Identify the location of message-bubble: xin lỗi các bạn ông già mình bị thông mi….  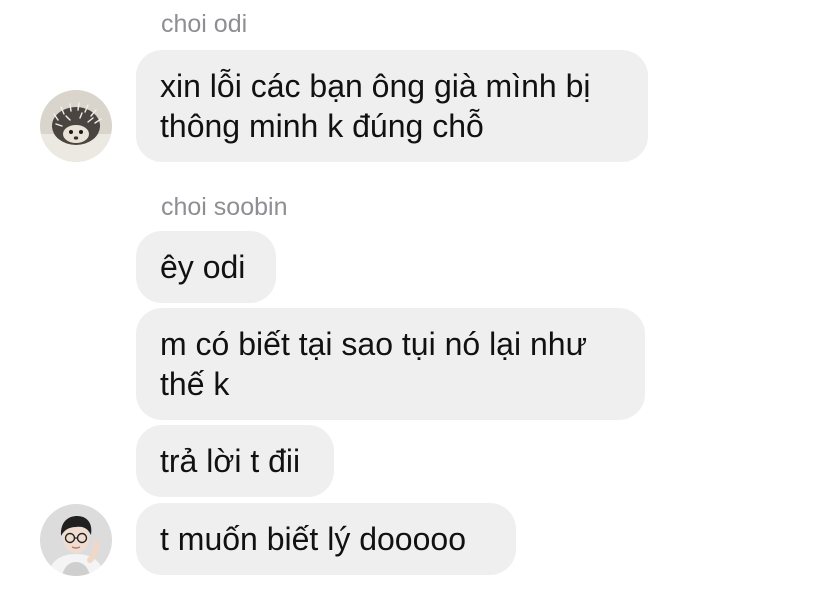
(392, 106).